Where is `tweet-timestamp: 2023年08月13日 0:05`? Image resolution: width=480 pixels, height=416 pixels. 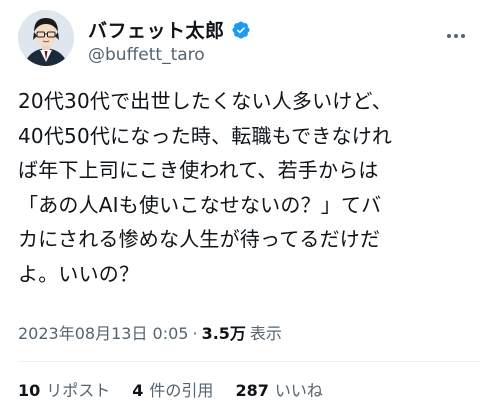 tweet-timestamp: 2023年08月13日 0:05 is located at coordinates (103, 332).